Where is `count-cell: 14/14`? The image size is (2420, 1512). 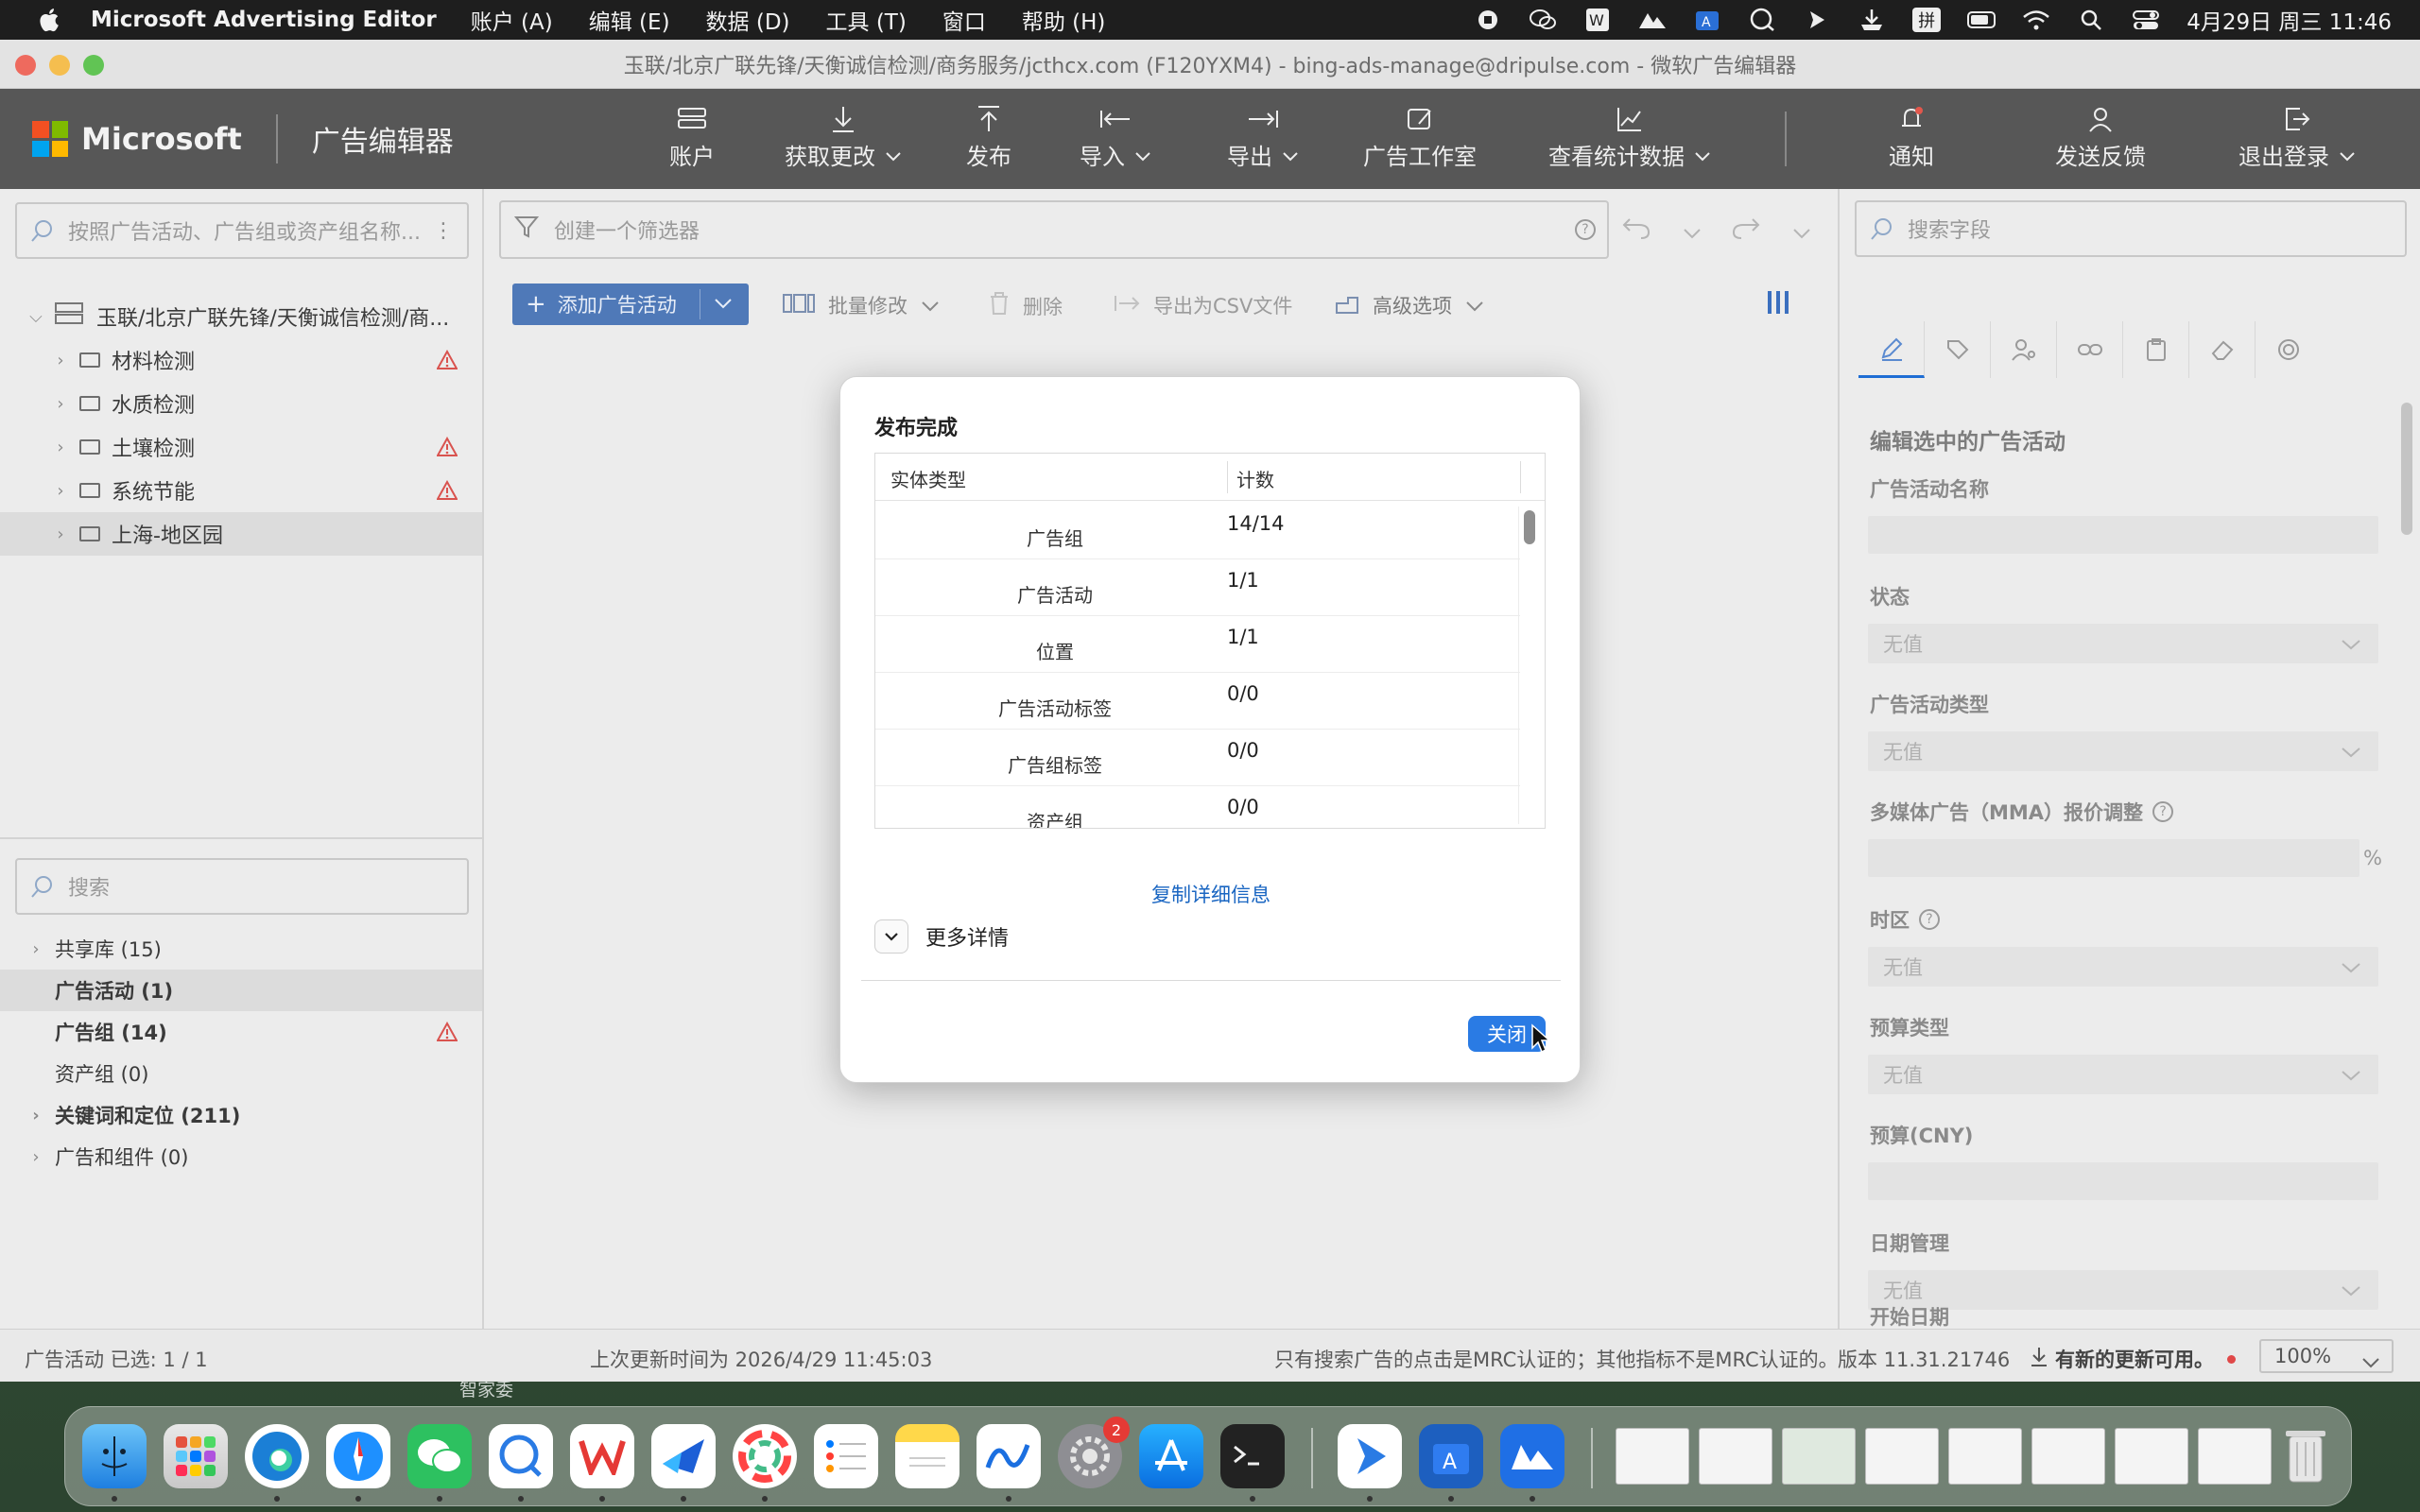
count-cell: 14/14 is located at coordinates (1256, 523).